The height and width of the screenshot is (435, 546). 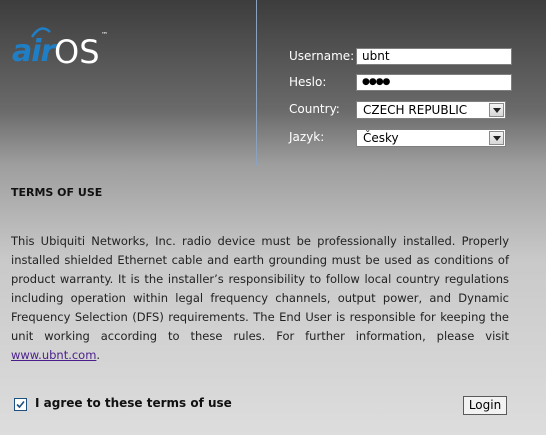 What do you see at coordinates (381, 138) in the screenshot?
I see `language-select-value: Česky` at bounding box center [381, 138].